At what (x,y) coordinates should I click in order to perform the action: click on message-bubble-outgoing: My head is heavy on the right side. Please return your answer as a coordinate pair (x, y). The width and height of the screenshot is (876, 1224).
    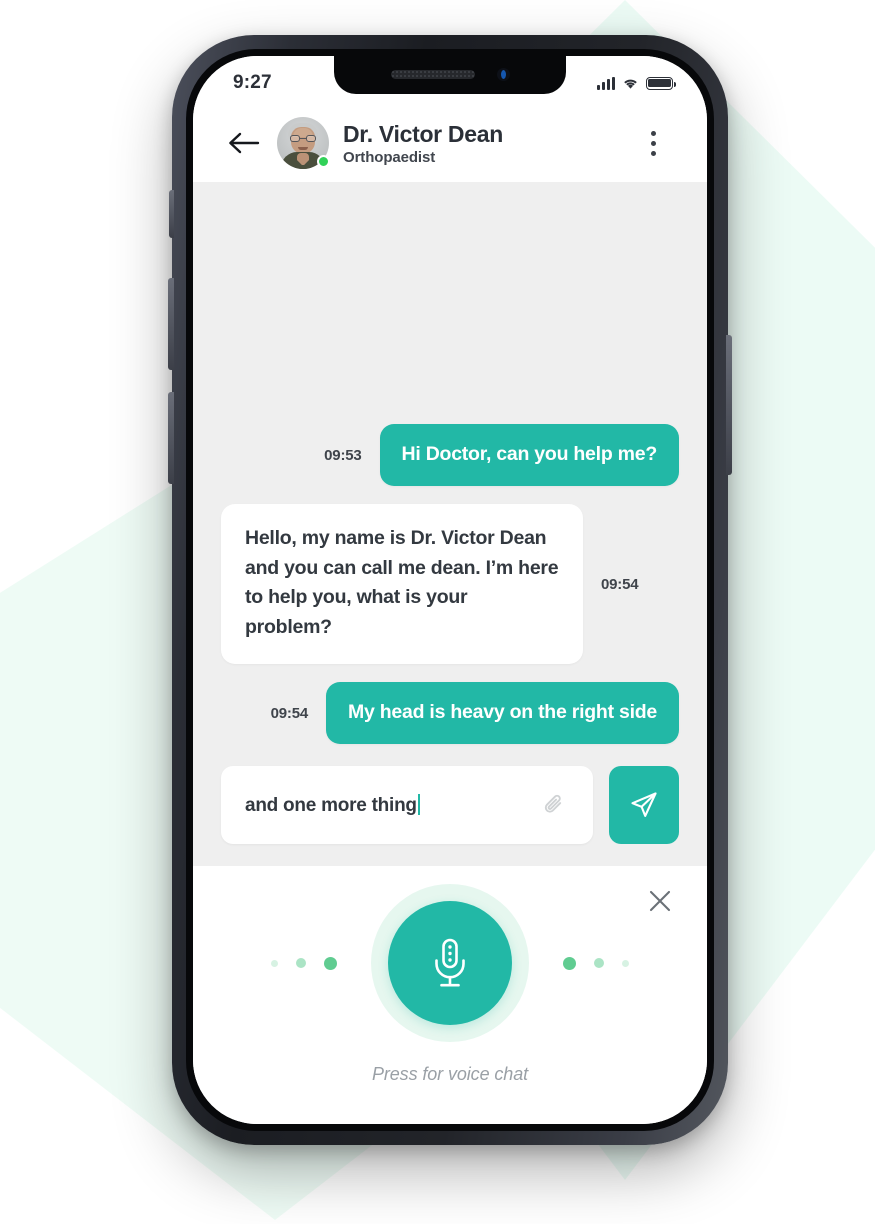
    Looking at the image, I should click on (502, 713).